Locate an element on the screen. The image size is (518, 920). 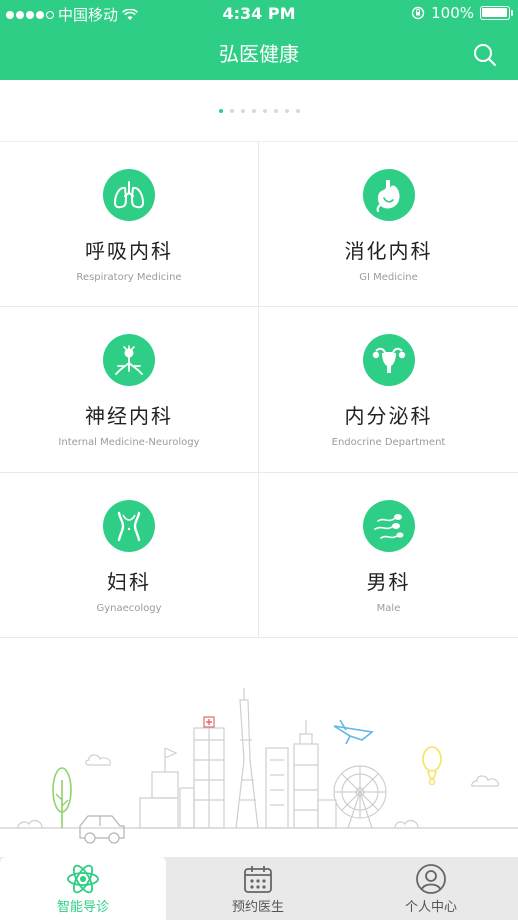
app-header: 中国移动 4:34 PM 100% 弘医健康 is located at coordinates (259, 40).